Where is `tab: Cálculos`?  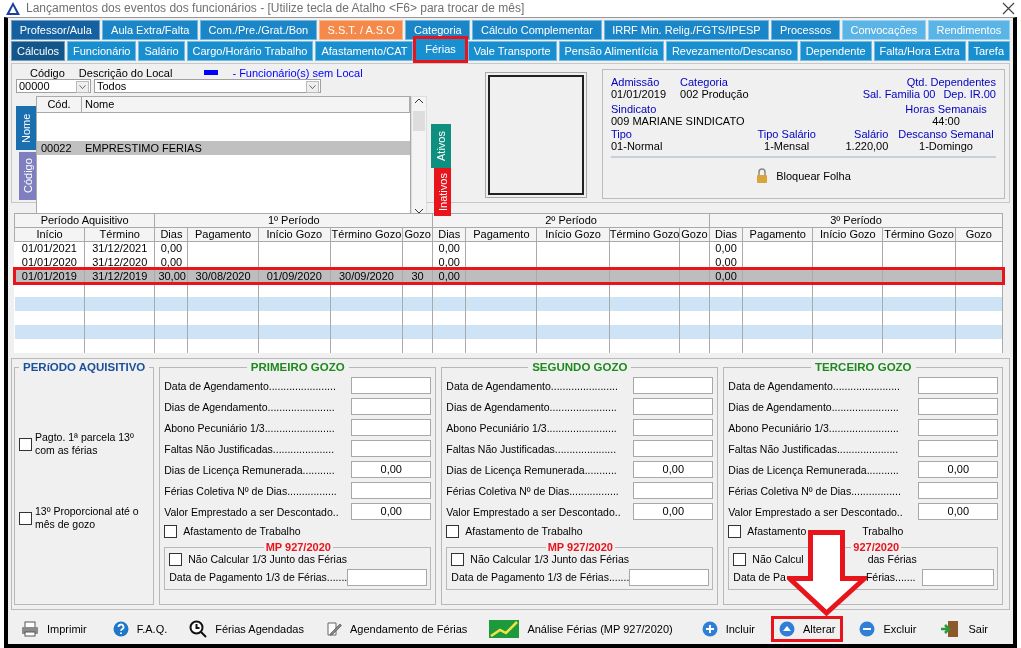
tab: Cálculos is located at coordinates (38, 50).